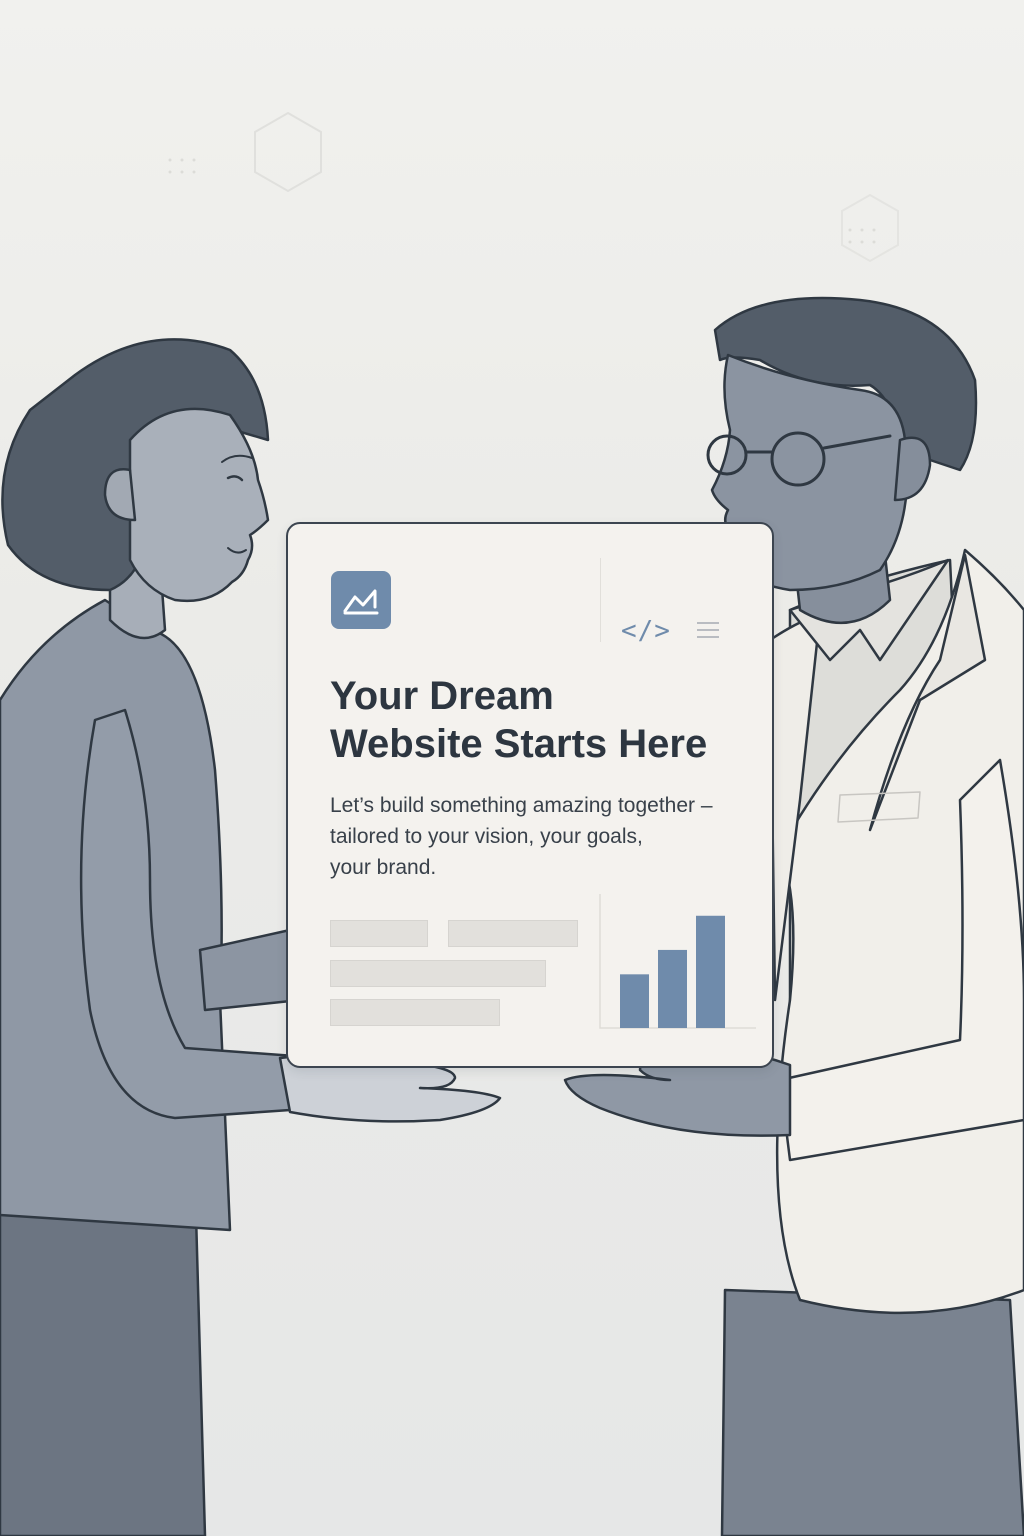 This screenshot has width=1024, height=1536. I want to click on trend-line-icon, so click(361, 600).